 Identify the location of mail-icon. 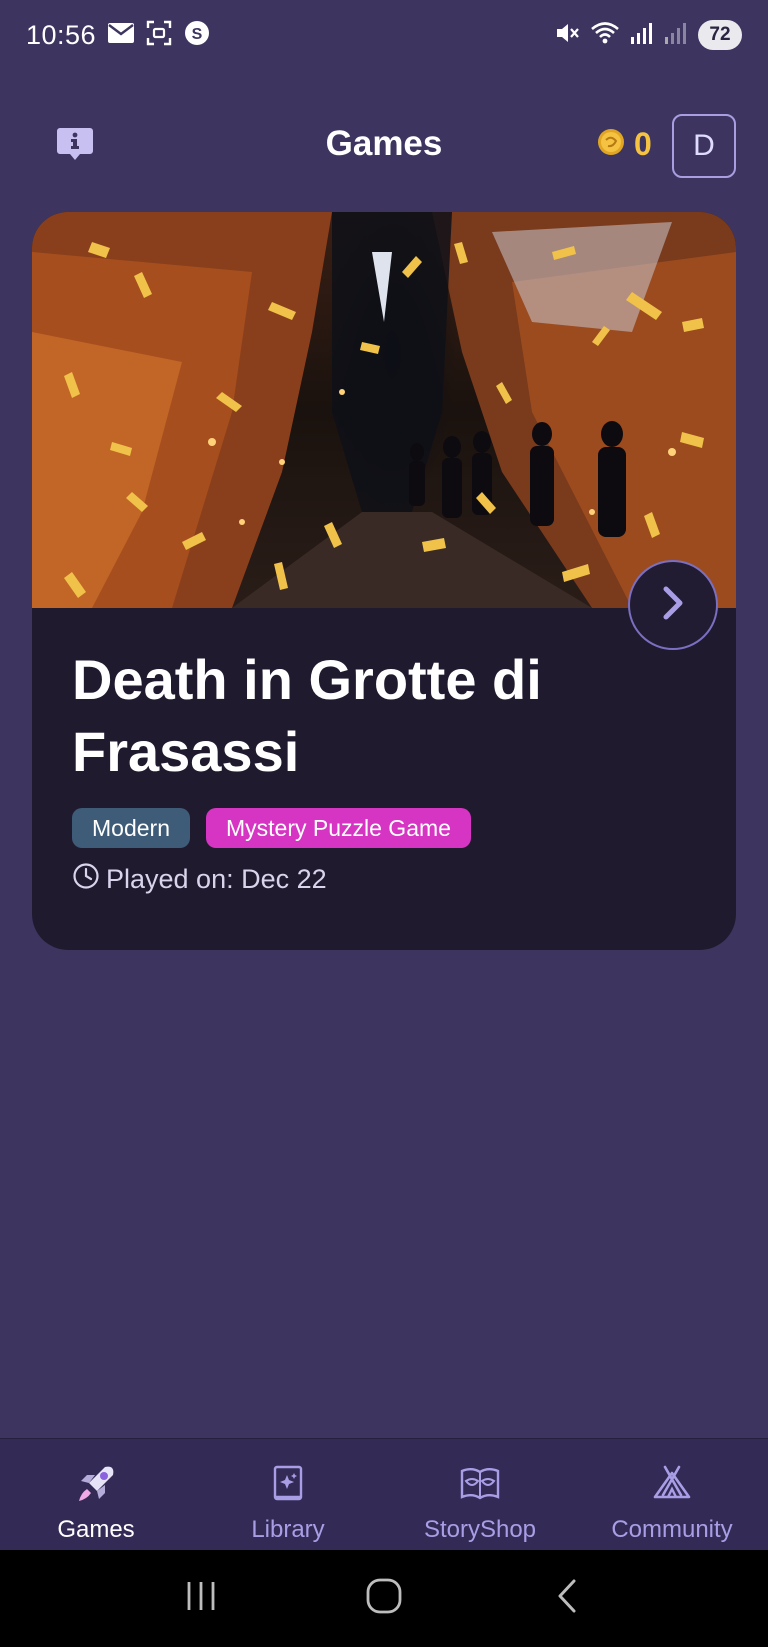
(121, 35).